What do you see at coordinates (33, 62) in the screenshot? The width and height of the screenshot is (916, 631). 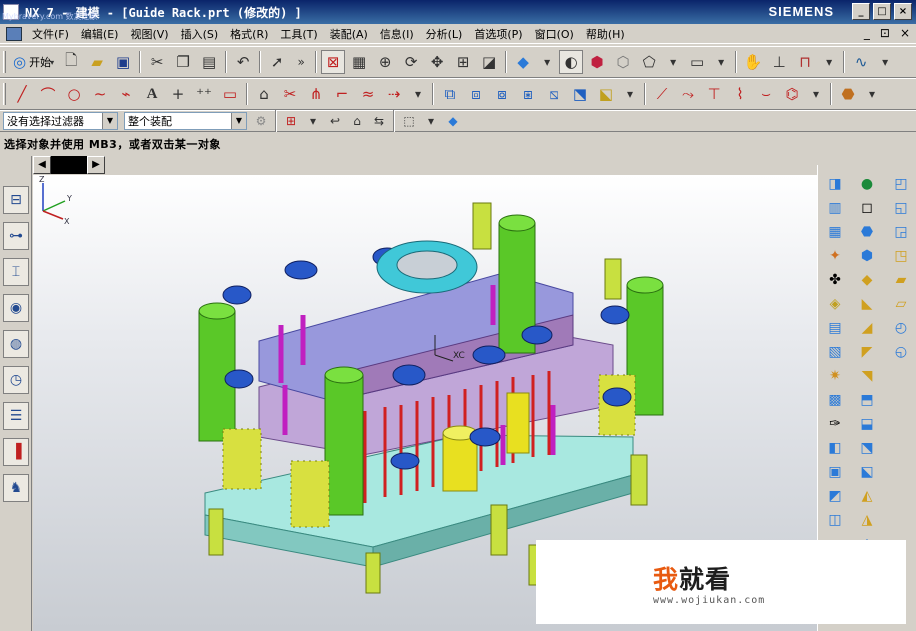 I see `start-button: ◎ 开始 ▾` at bounding box center [33, 62].